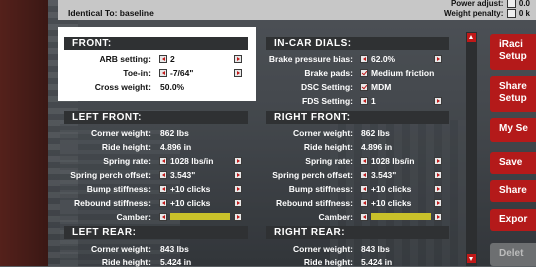 The height and width of the screenshot is (267, 536). I want to click on brake-pads-label: Brake pads:, so click(328, 73).